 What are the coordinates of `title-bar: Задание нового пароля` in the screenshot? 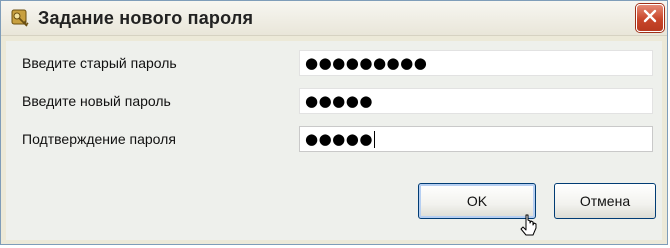 It's located at (334, 18).